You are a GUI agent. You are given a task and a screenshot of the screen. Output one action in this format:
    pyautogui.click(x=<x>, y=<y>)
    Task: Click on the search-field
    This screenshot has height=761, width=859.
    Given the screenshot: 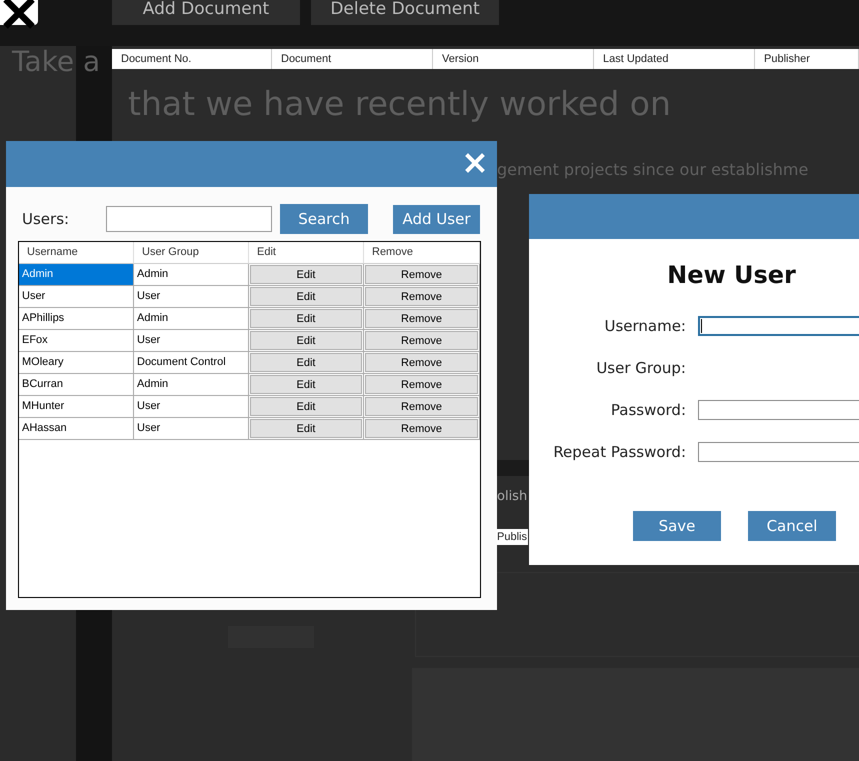 What is the action you would take?
    pyautogui.click(x=189, y=219)
    